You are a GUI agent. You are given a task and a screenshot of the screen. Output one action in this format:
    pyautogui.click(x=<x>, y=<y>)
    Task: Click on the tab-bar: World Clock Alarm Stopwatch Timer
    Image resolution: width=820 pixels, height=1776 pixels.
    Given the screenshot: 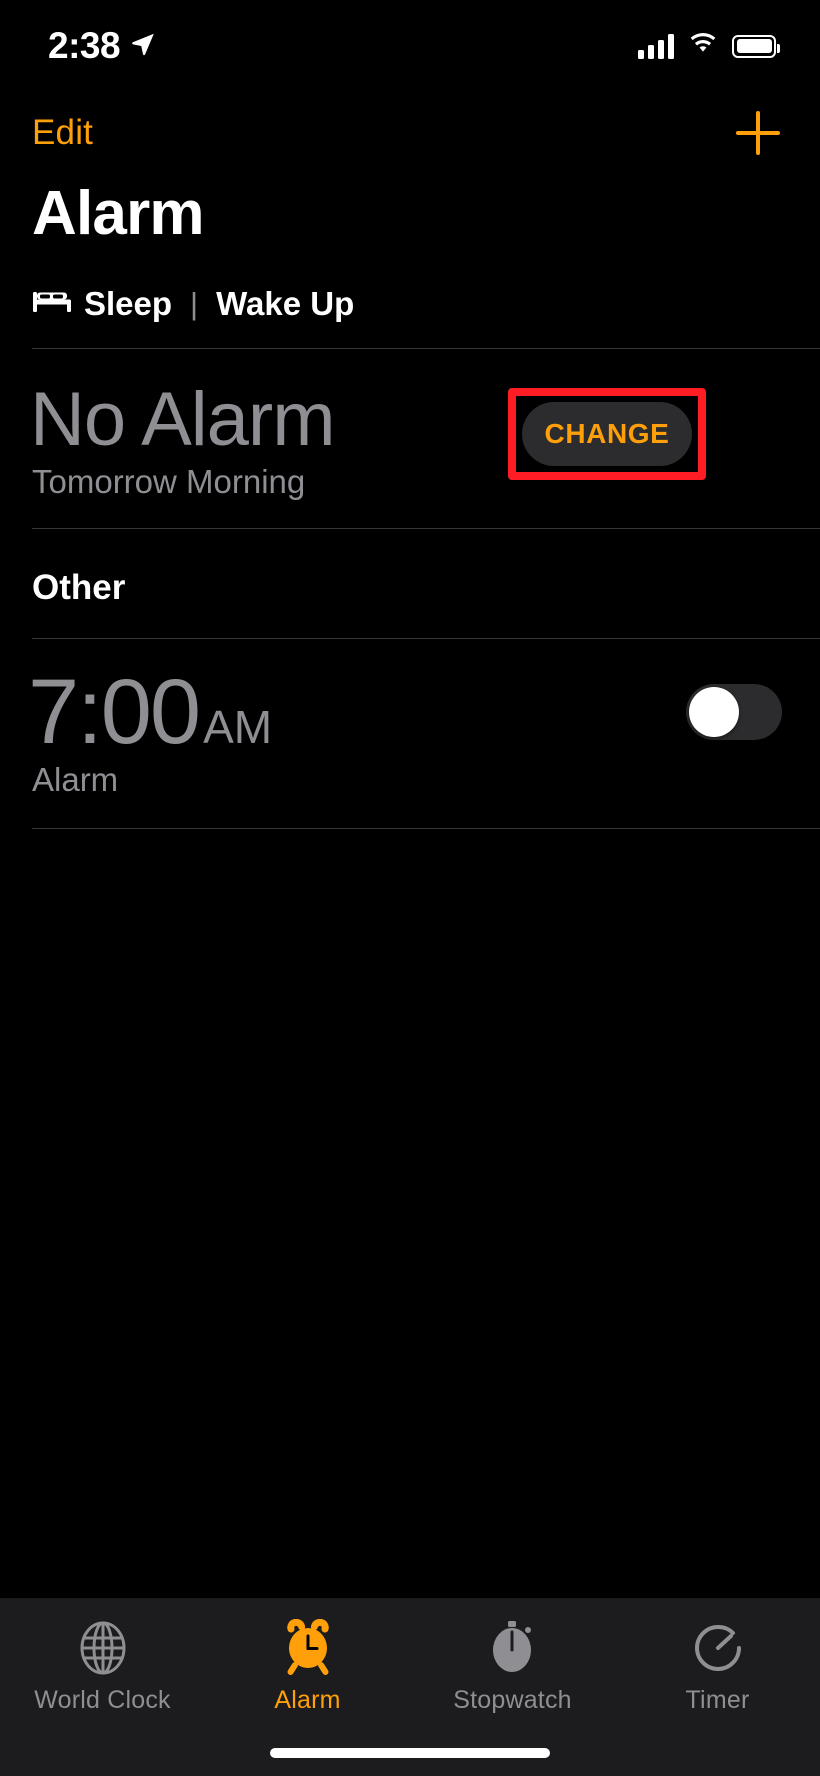 What is the action you would take?
    pyautogui.click(x=410, y=1687)
    